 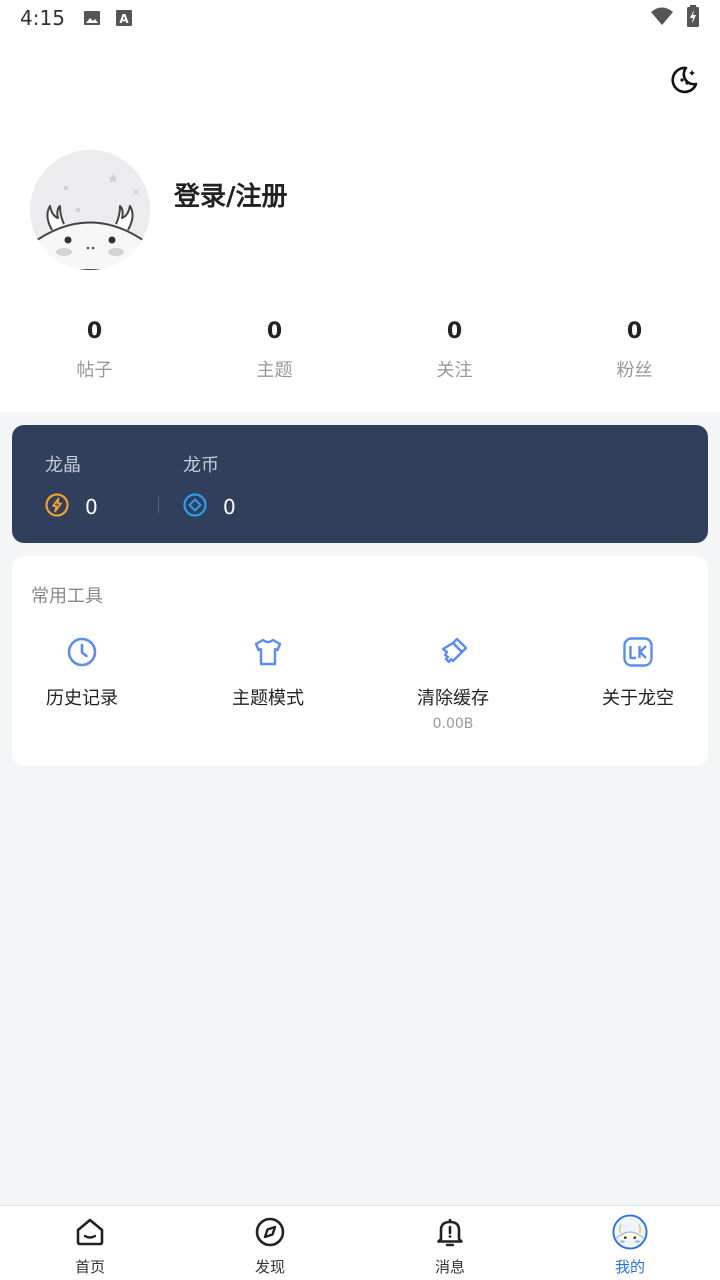 I want to click on tool-clear-cache: 清除缓存 0.00B, so click(x=453, y=683).